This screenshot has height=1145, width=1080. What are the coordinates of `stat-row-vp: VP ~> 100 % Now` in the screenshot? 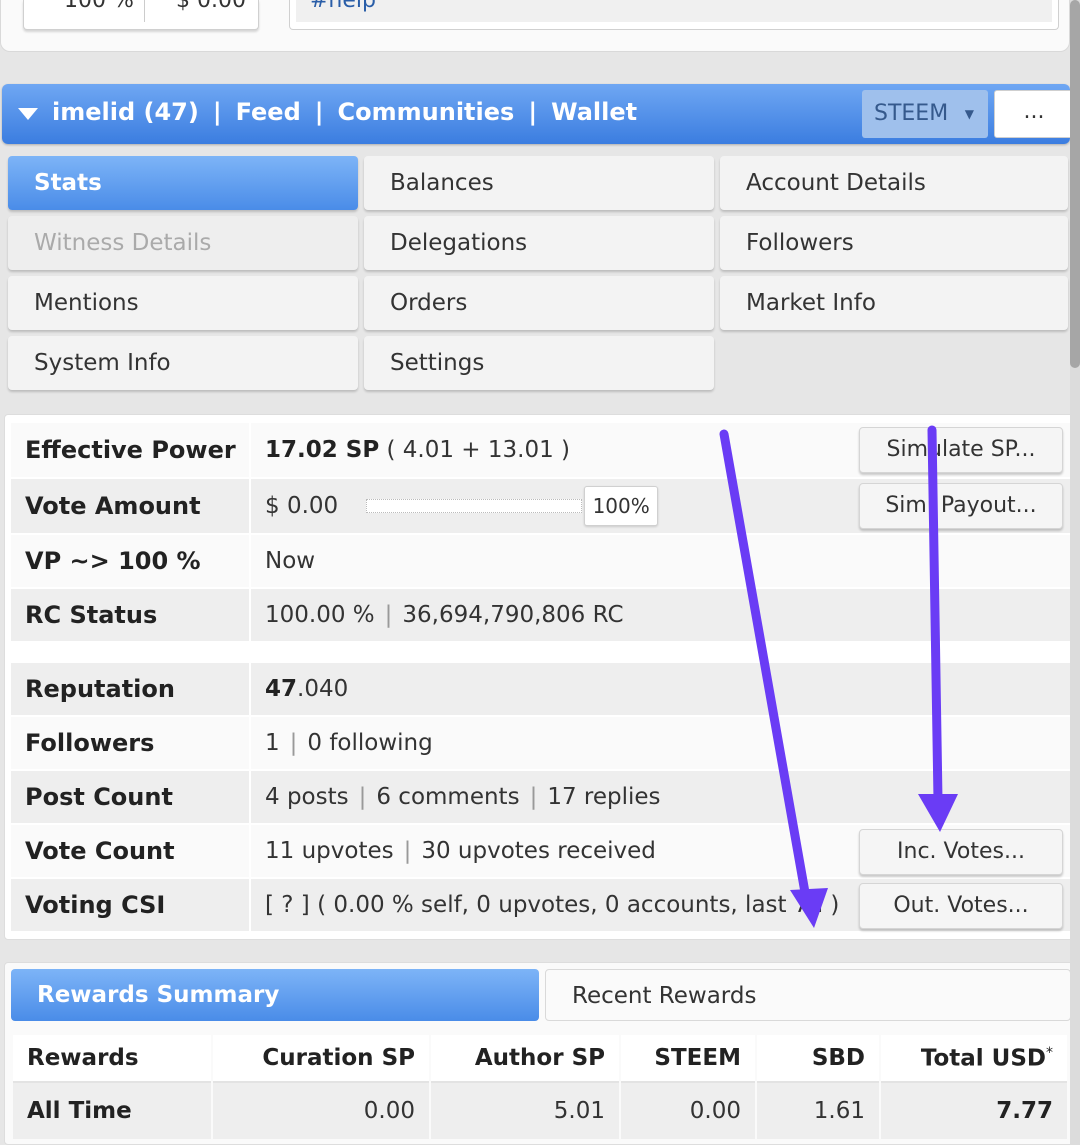 It's located at (541, 561).